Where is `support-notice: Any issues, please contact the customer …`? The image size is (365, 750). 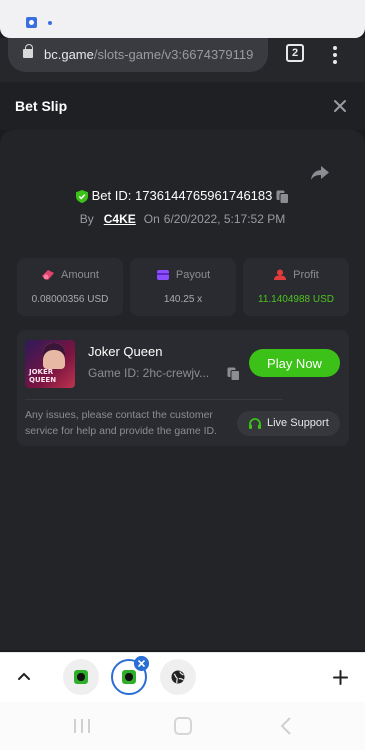
support-notice: Any issues, please contact the customer … is located at coordinates (121, 423).